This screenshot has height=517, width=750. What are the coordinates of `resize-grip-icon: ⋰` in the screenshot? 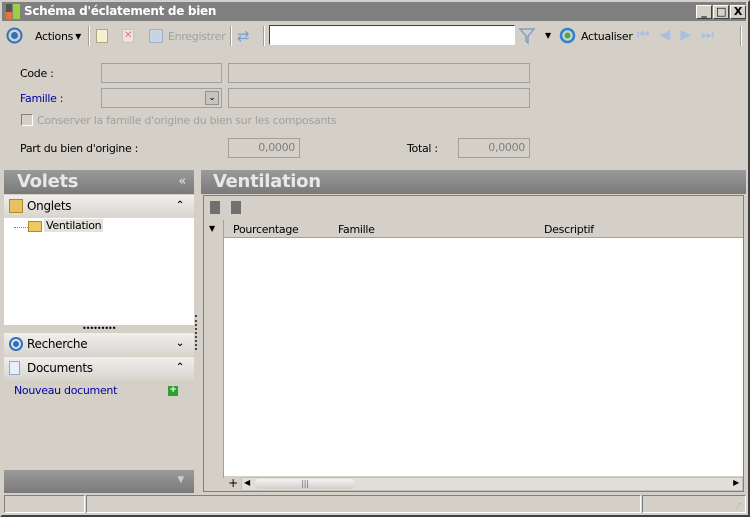 It's located at (738, 506).